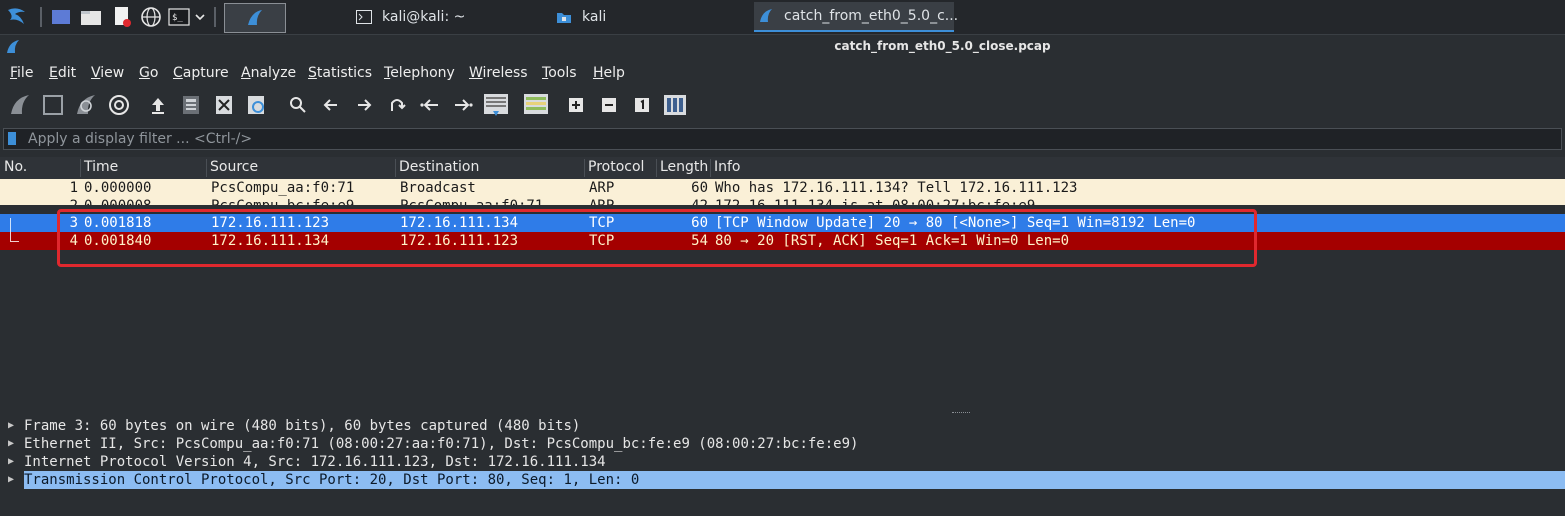 The width and height of the screenshot is (1565, 516). I want to click on menu-statistics: Statistics, so click(340, 73).